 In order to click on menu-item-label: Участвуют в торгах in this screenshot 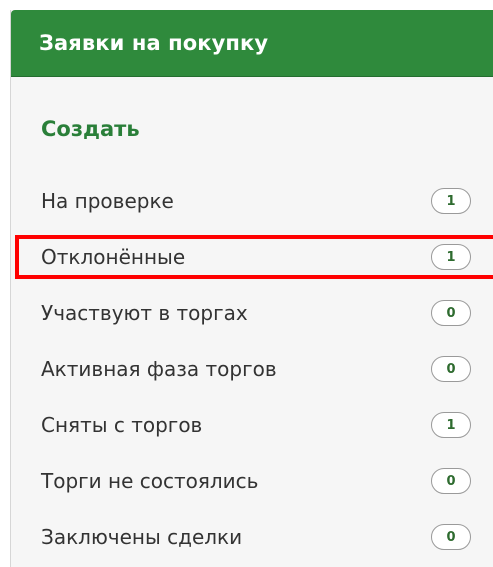, I will do `click(144, 313)`.